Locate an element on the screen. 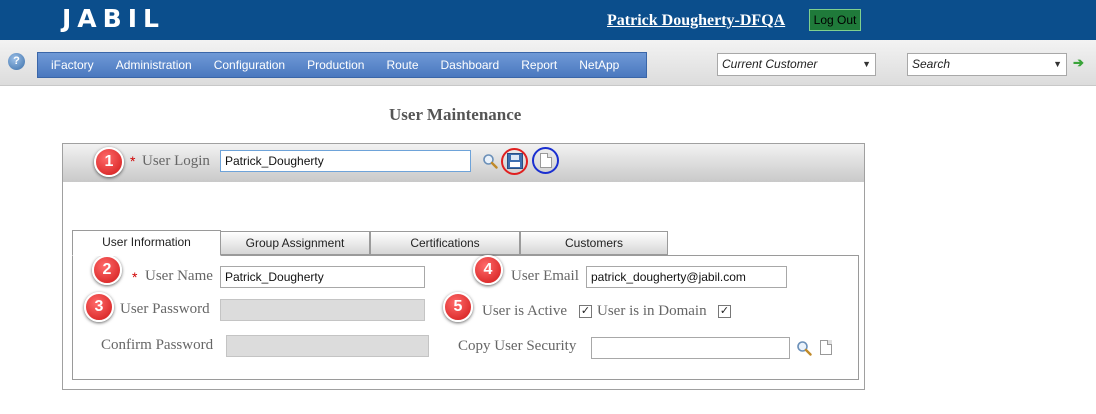 The image size is (1096, 414). tab-group-assignment: Group Assignment is located at coordinates (295, 243).